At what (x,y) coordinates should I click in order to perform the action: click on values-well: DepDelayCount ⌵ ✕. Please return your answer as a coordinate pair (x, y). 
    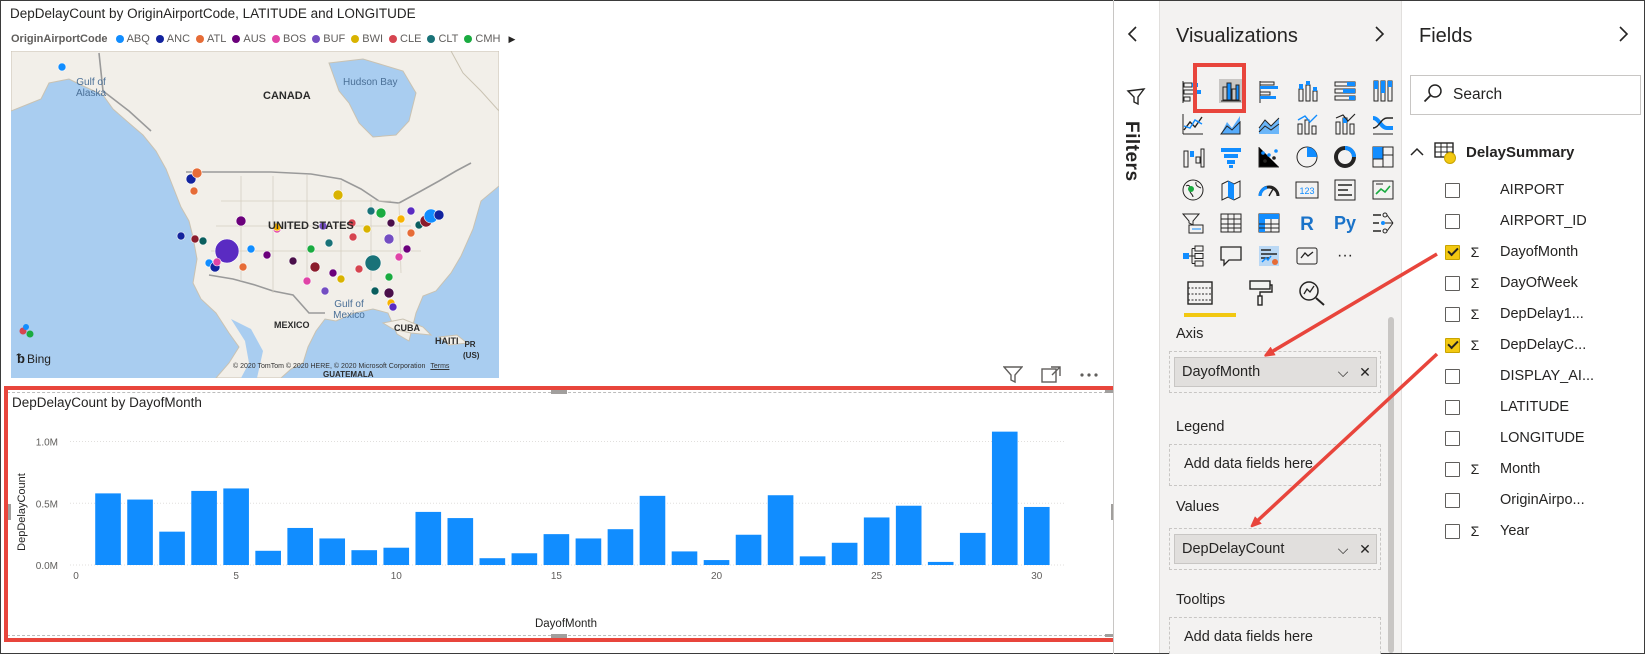
    Looking at the image, I should click on (1275, 549).